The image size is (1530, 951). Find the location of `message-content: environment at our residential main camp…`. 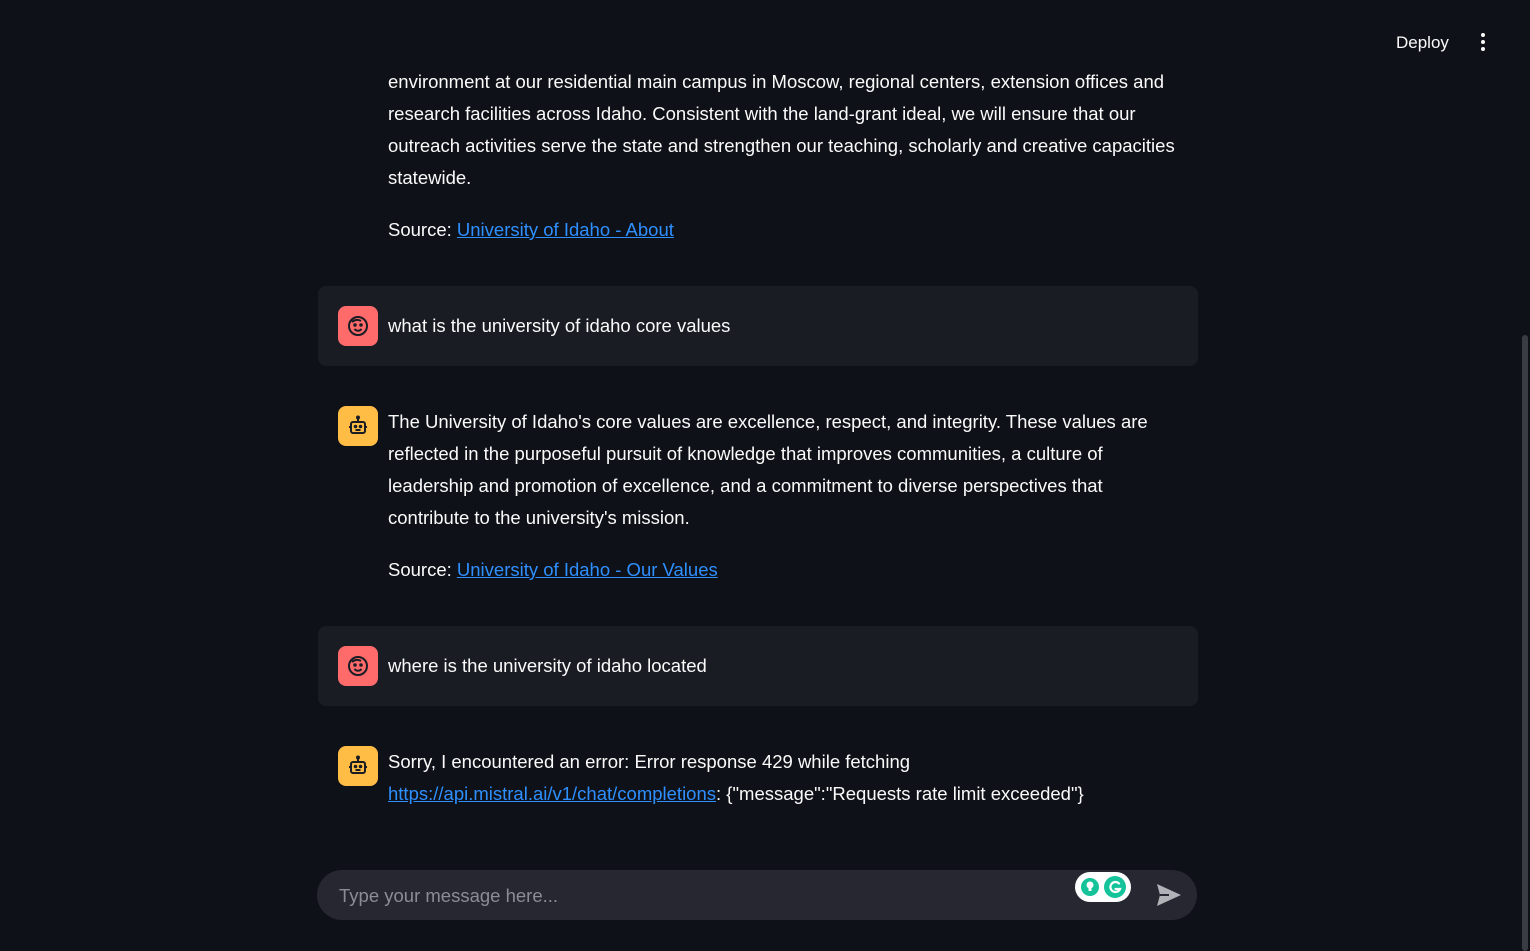

message-content: environment at our residential main camp… is located at coordinates (788, 156).